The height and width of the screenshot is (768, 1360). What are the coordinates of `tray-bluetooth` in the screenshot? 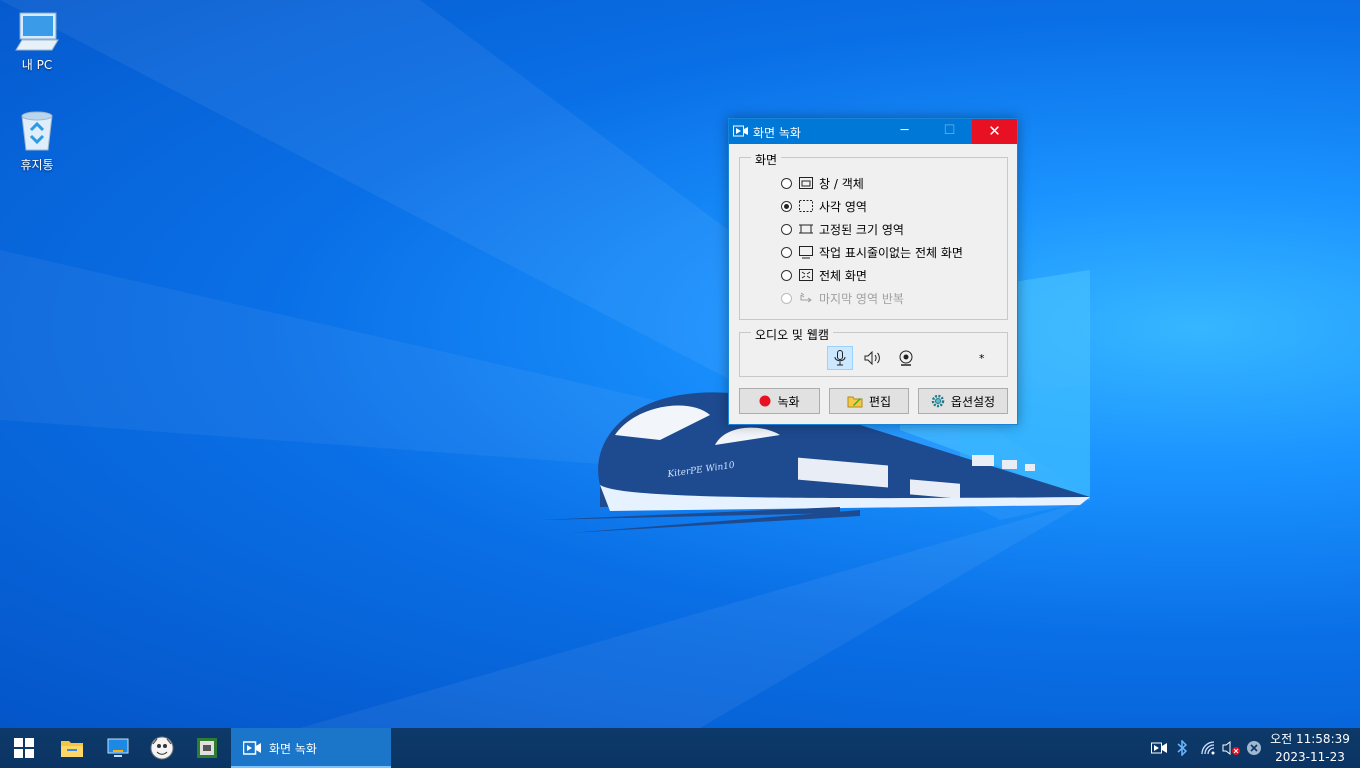 It's located at (1182, 748).